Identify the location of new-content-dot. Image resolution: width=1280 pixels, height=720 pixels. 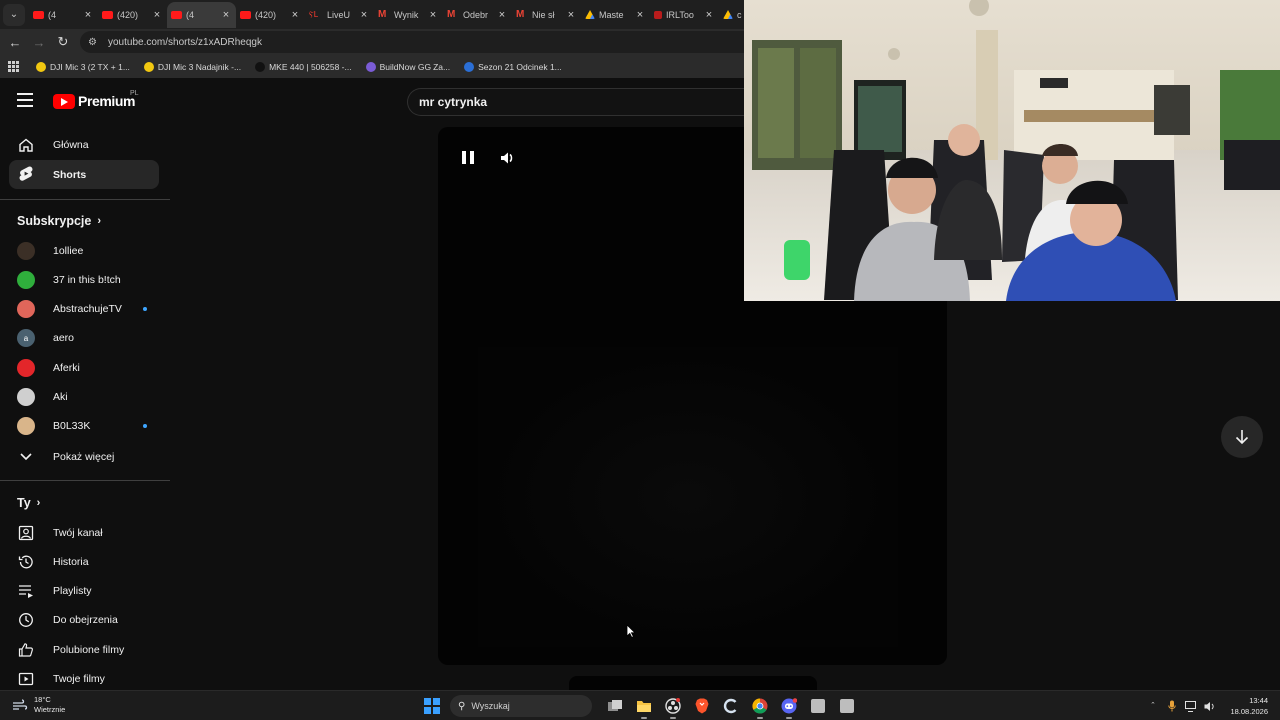
(145, 425).